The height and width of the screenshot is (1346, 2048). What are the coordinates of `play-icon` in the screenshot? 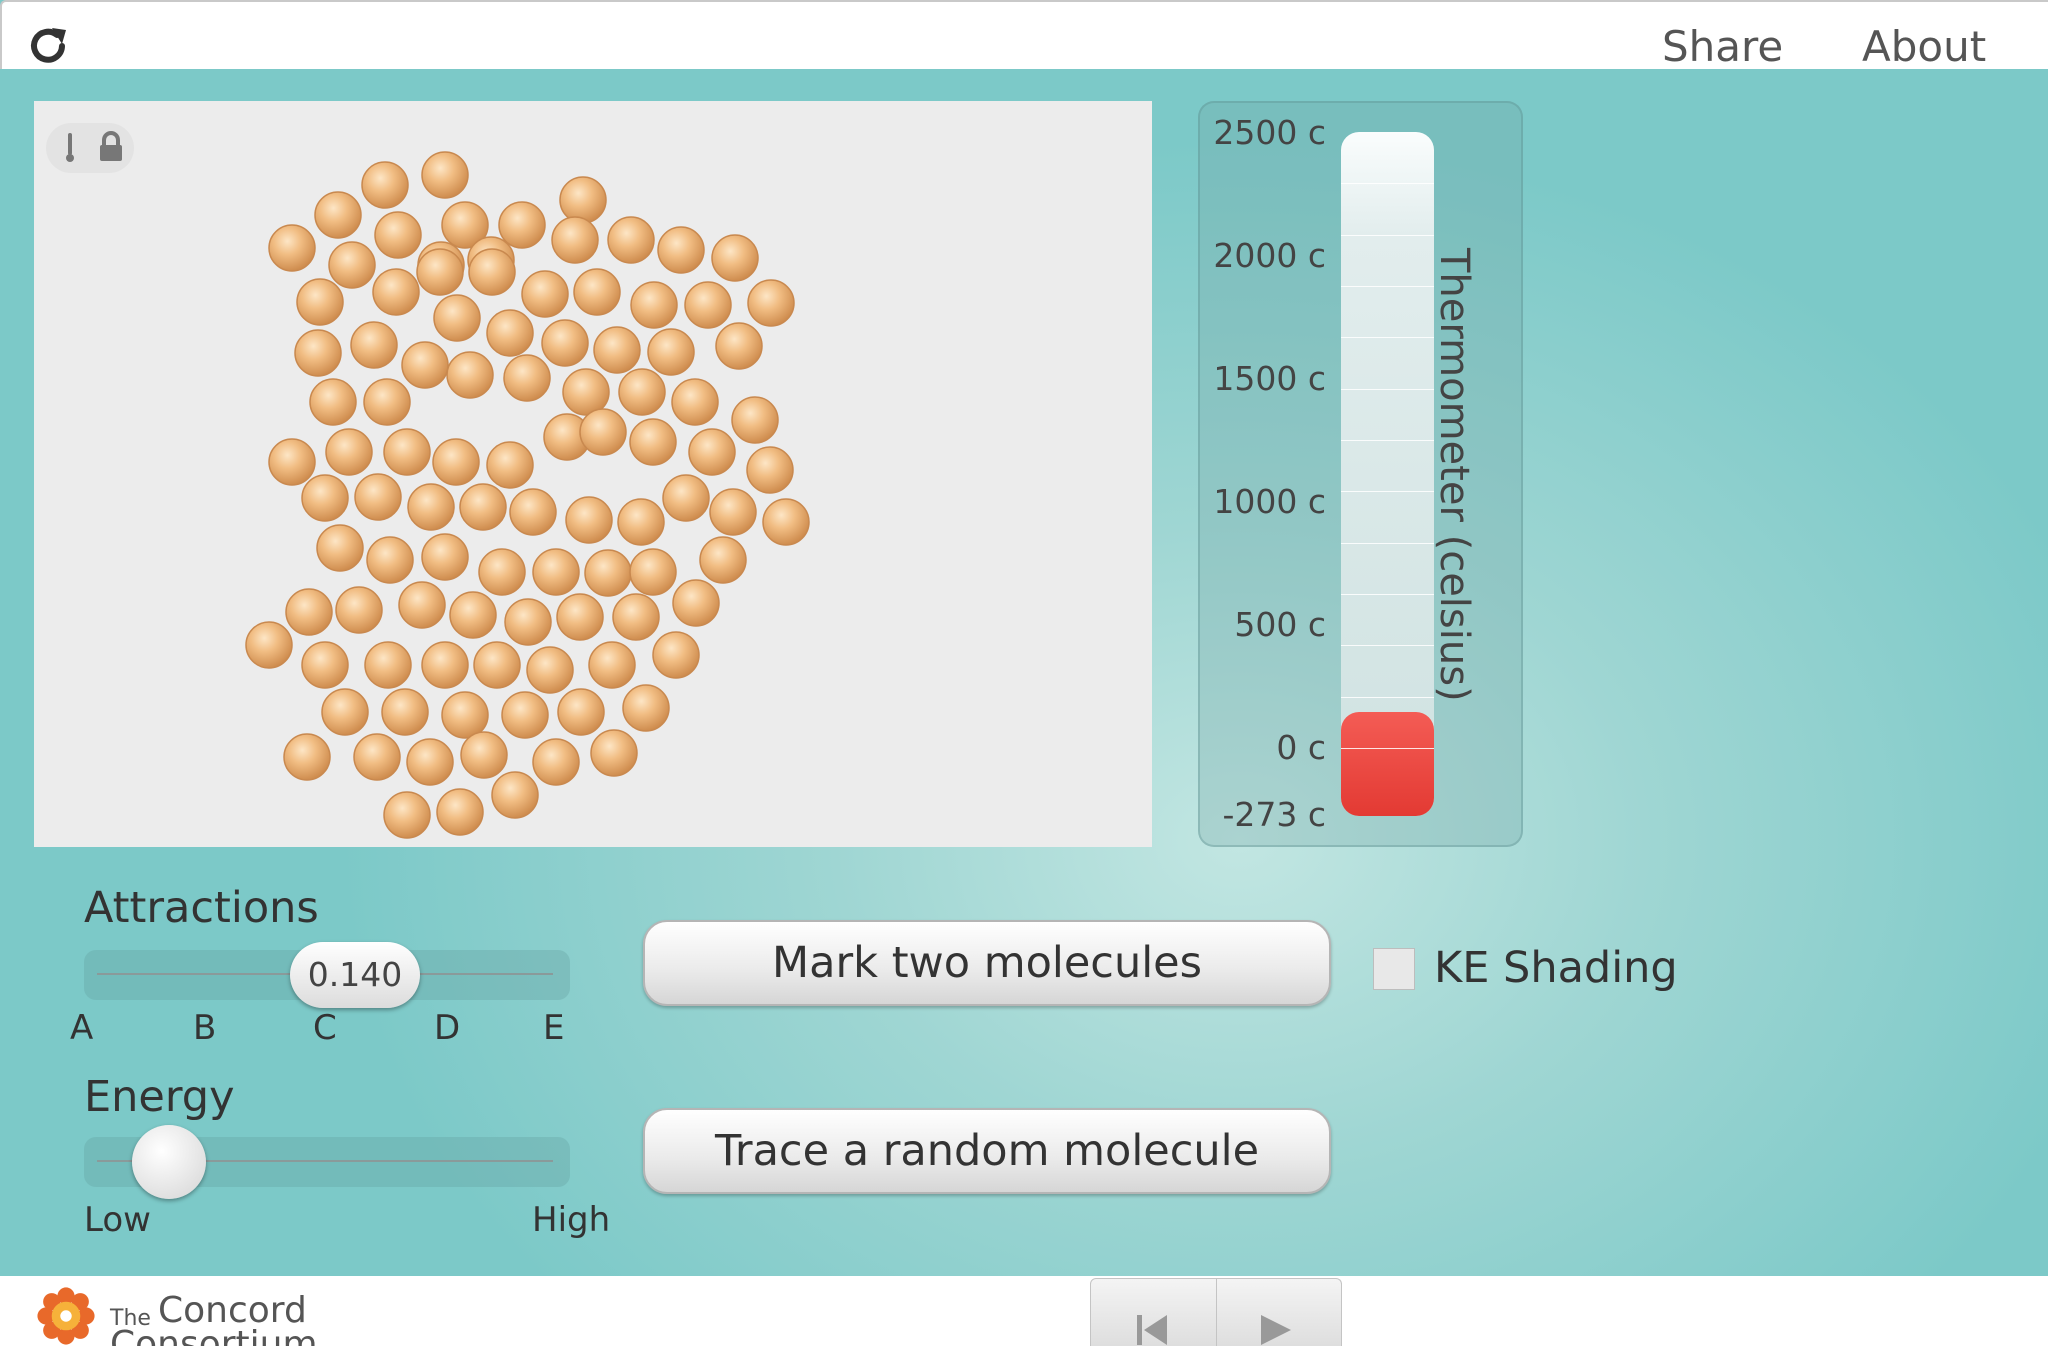 It's located at (1276, 1329).